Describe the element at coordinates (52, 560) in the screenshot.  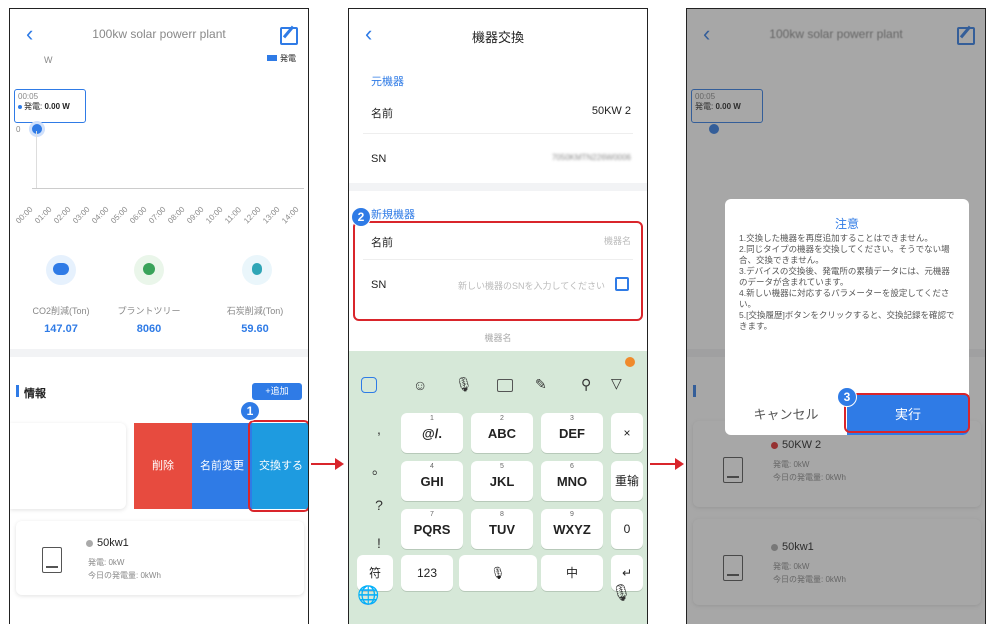
I see `inverter-icon` at that location.